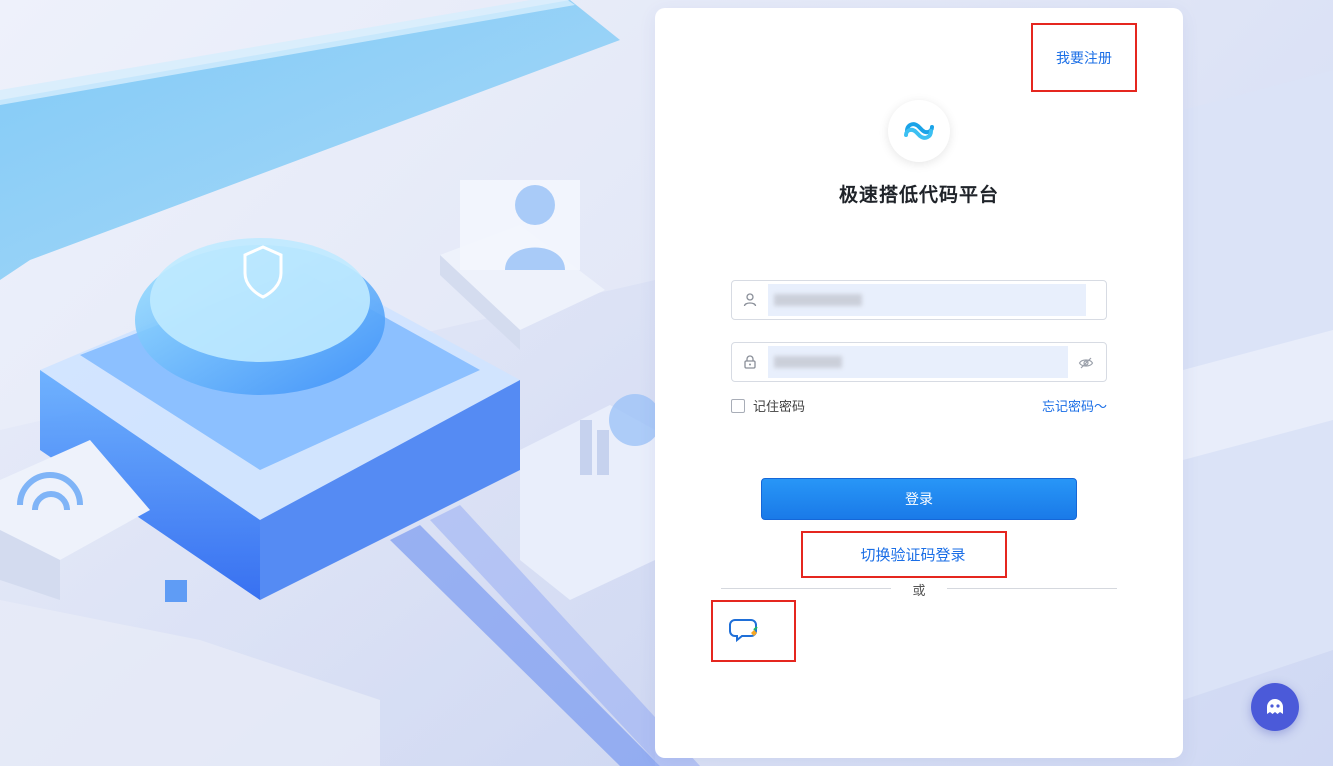 The width and height of the screenshot is (1333, 766). What do you see at coordinates (1032, 588) in the screenshot?
I see `divider-line-right` at bounding box center [1032, 588].